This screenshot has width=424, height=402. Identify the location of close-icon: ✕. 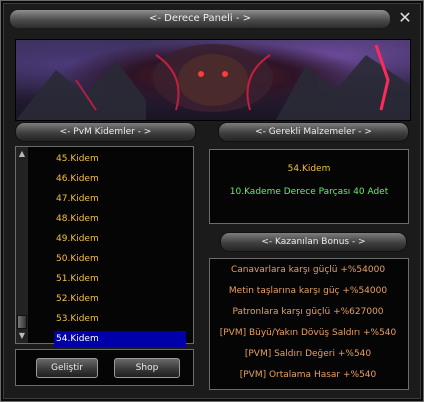
(405, 18).